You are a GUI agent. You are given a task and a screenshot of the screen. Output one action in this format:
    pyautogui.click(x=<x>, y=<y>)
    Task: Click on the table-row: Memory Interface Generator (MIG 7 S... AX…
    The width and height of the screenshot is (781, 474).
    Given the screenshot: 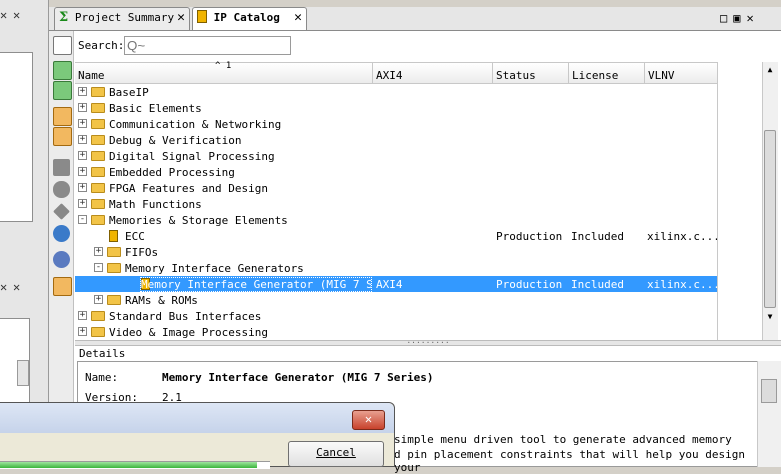 What is the action you would take?
    pyautogui.click(x=397, y=284)
    